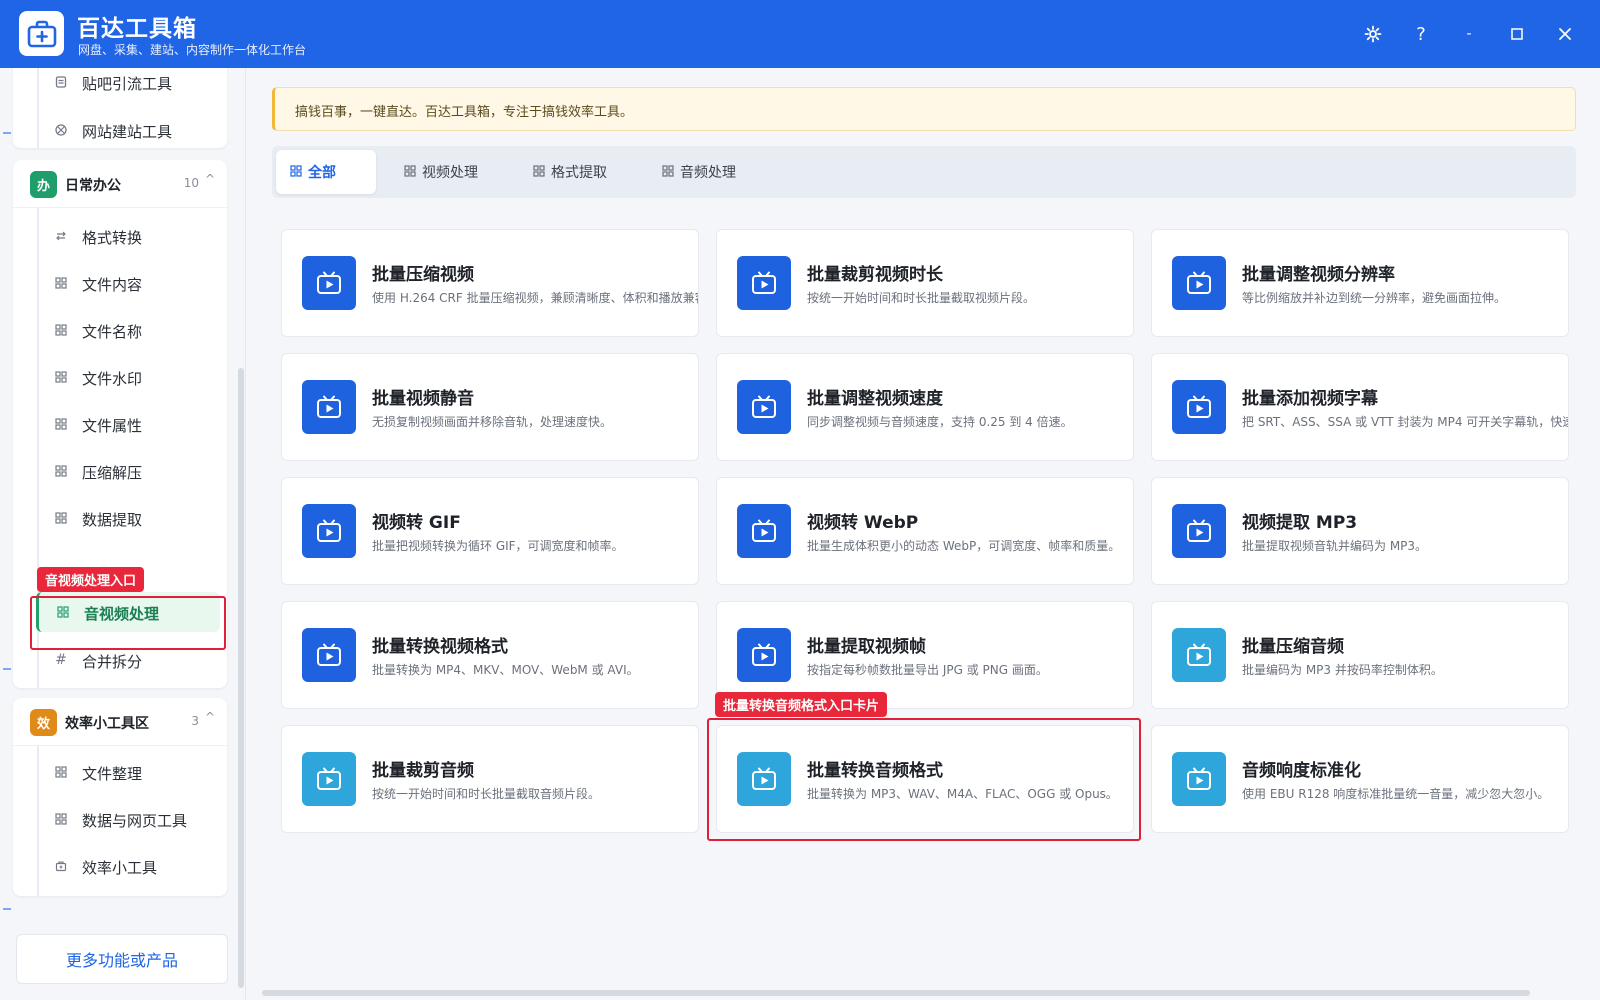 This screenshot has width=1600, height=1000. What do you see at coordinates (896, 993) in the screenshot?
I see `horizontal-scrollbar` at bounding box center [896, 993].